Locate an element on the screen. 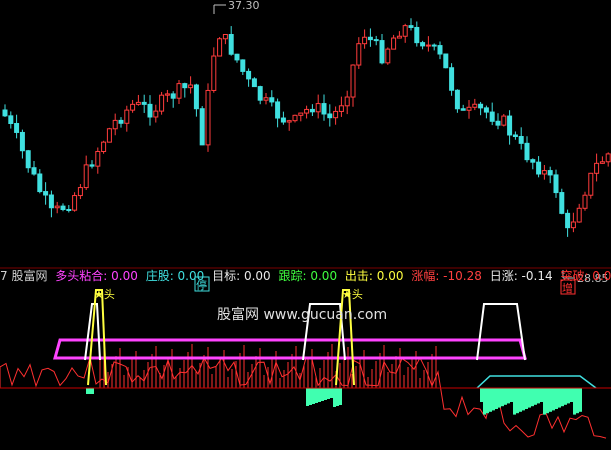 This screenshot has height=450, width=611. bull-marker-1: ★头 is located at coordinates (104, 294).